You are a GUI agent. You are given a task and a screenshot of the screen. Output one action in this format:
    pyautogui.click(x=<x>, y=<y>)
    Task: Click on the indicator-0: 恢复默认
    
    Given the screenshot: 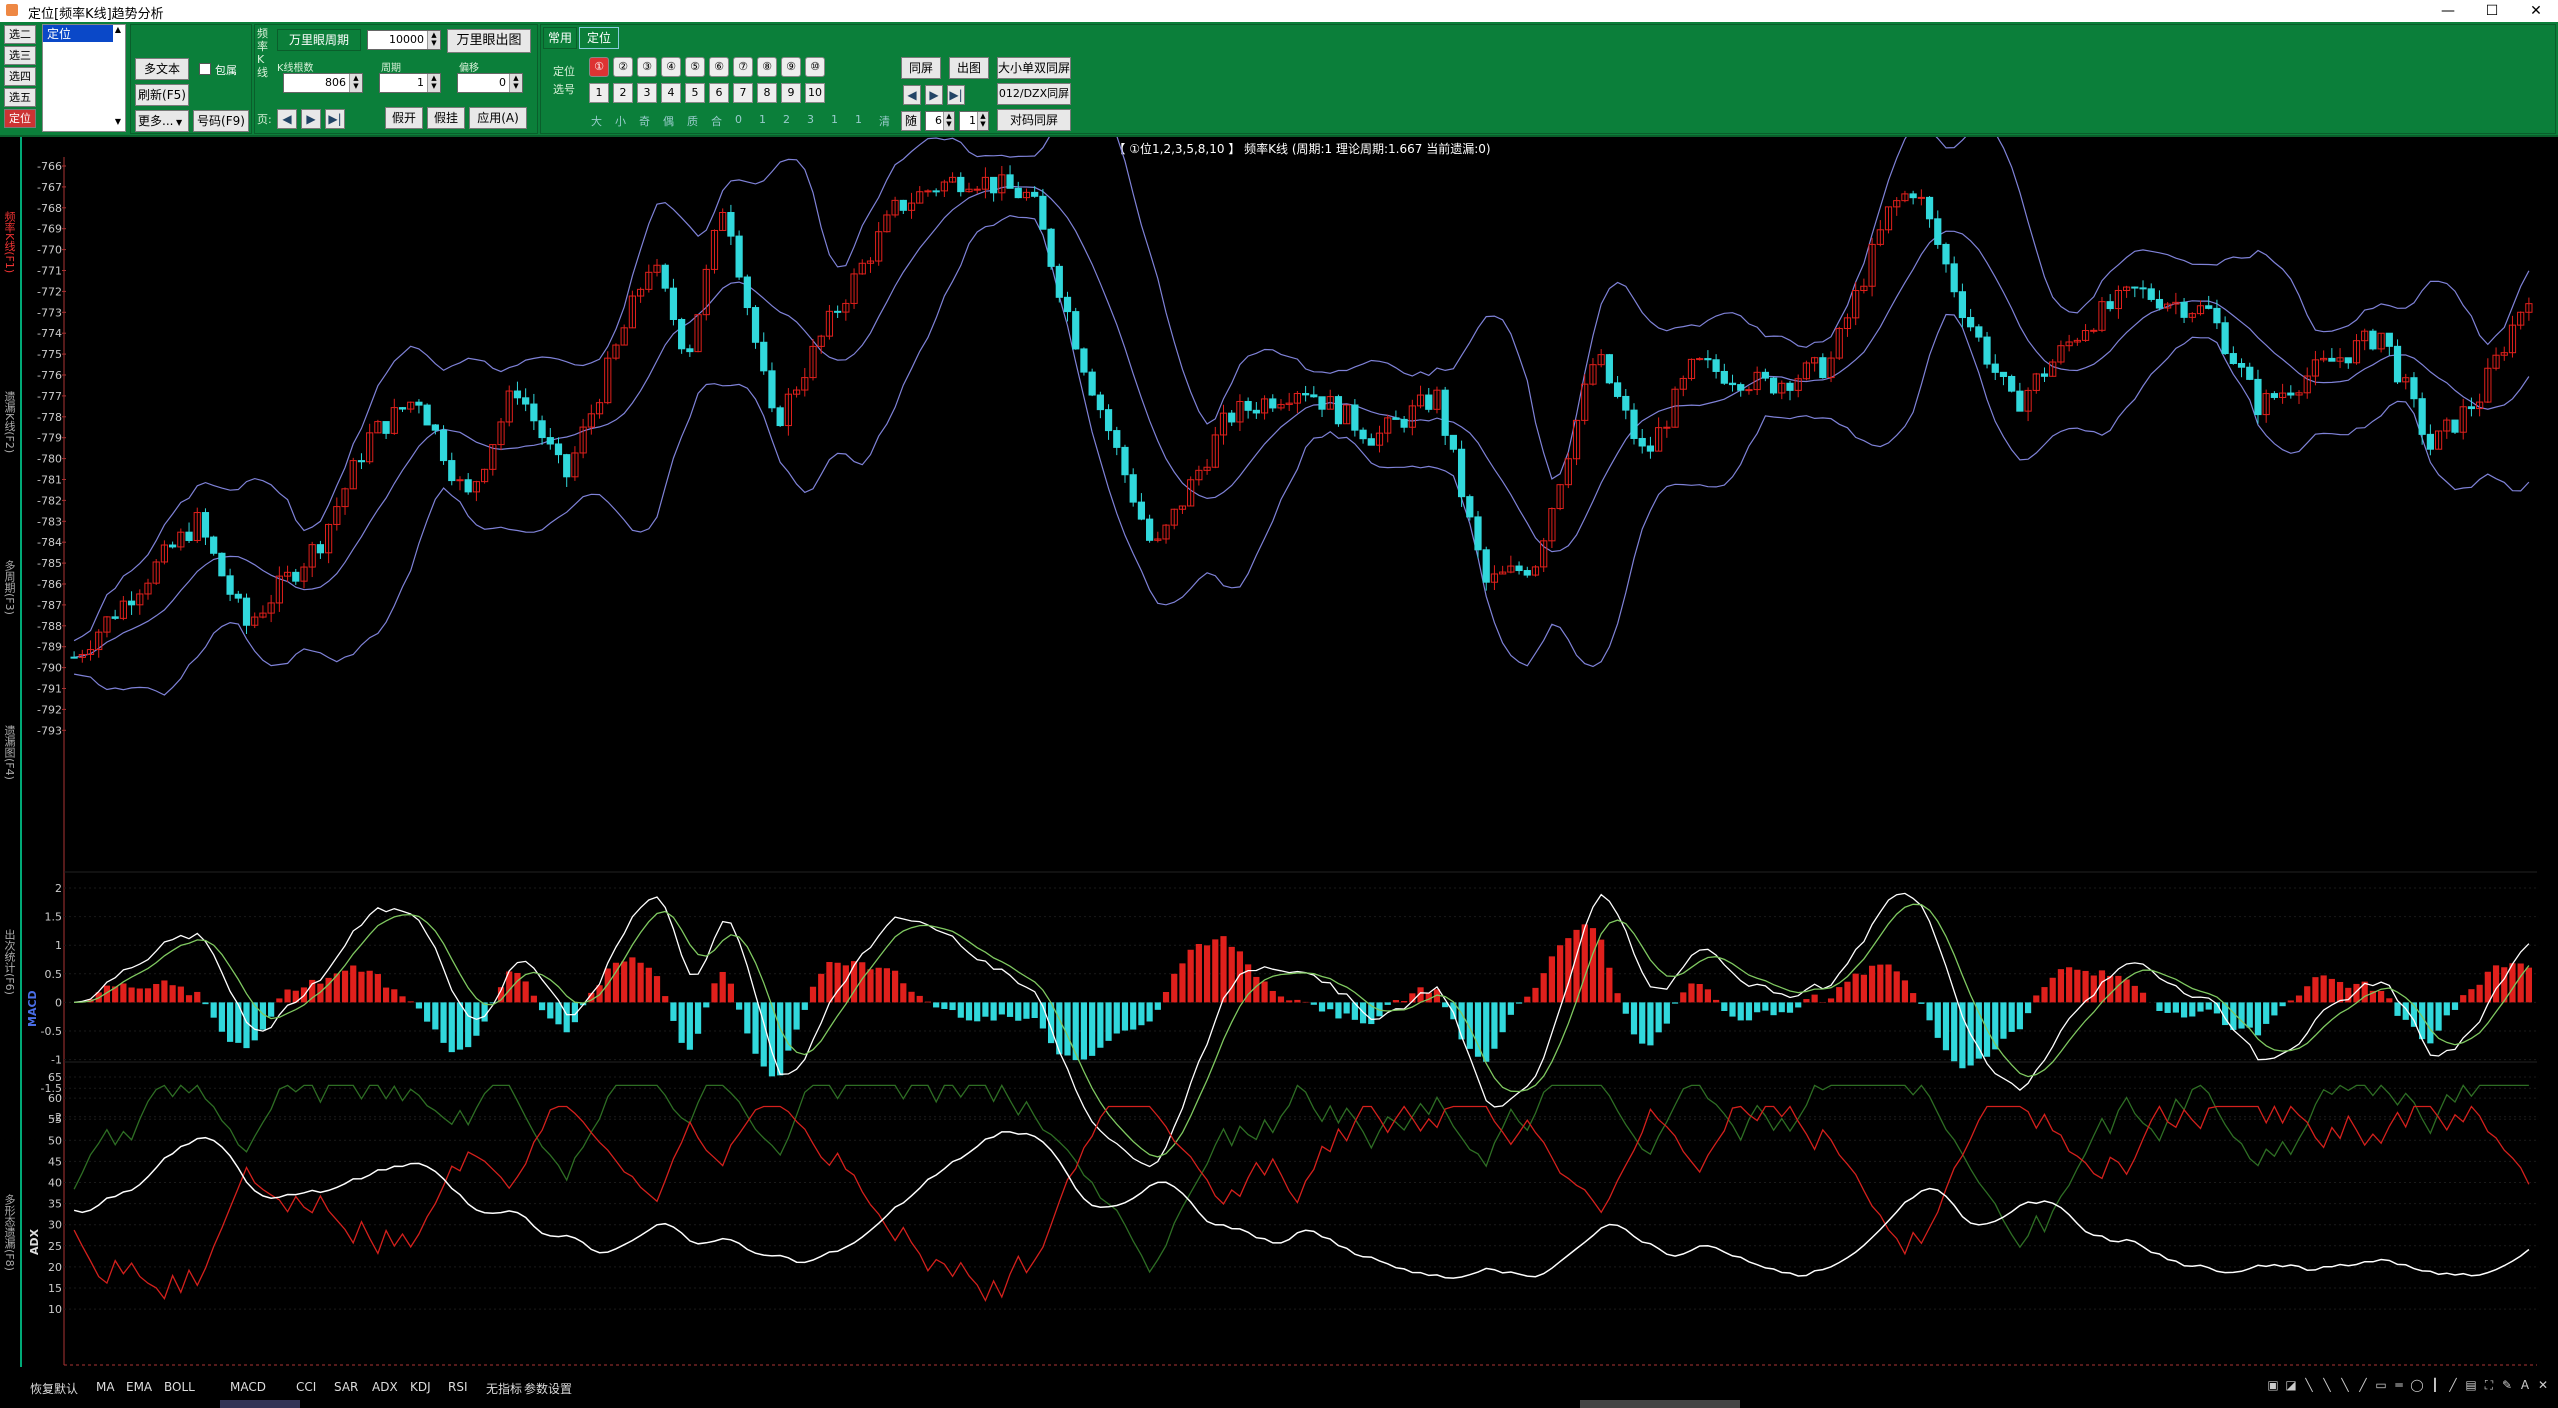 What is the action you would take?
    pyautogui.click(x=54, y=1388)
    